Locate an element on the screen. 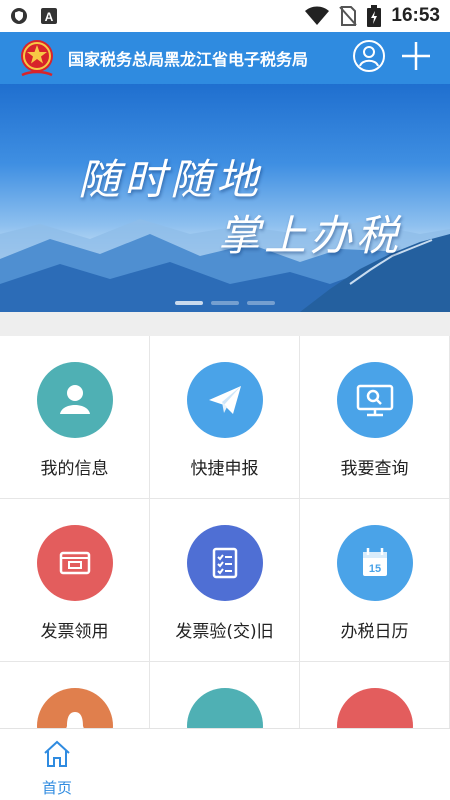 Image resolution: width=450 pixels, height=800 pixels. svg-text: A is located at coordinates (49, 17).